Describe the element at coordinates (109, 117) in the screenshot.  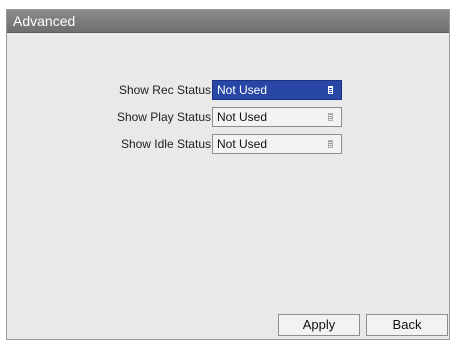
I see `setting-row-play-status: Show Play Status` at that location.